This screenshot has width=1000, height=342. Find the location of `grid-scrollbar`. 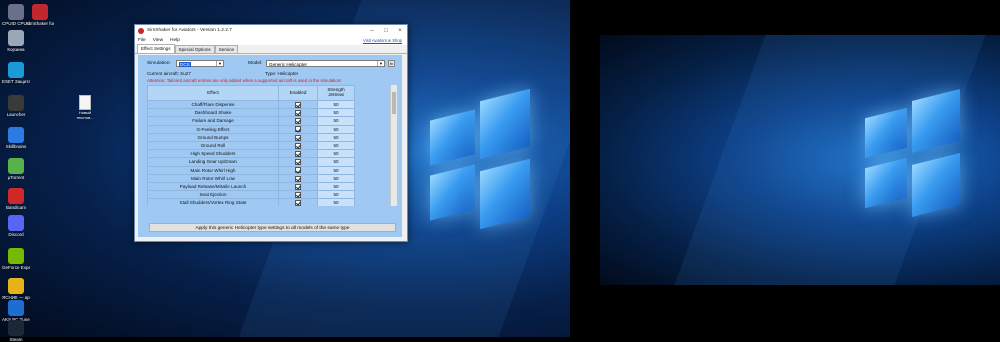

grid-scrollbar is located at coordinates (393, 145).